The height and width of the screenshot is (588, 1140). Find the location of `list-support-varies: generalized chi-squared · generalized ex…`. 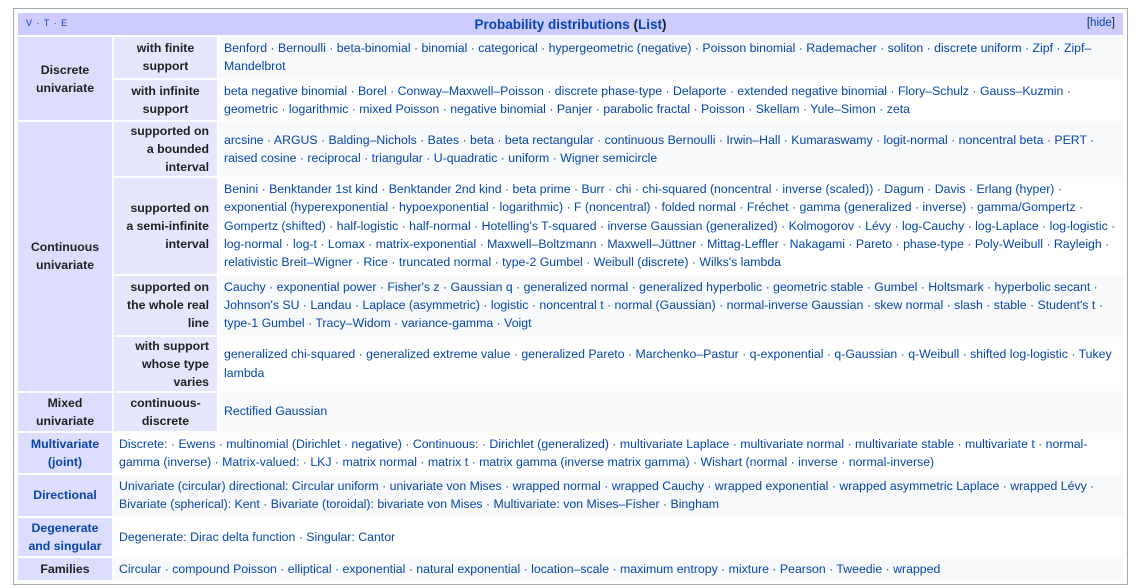

list-support-varies: generalized chi-squared · generalized ex… is located at coordinates (671, 363).